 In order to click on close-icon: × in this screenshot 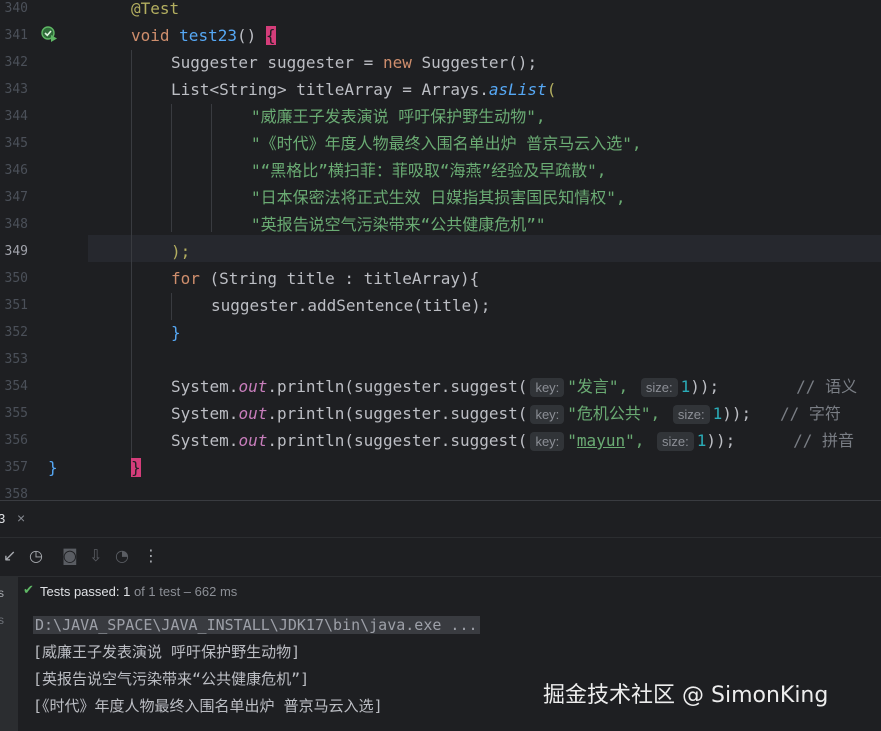, I will do `click(21, 518)`.